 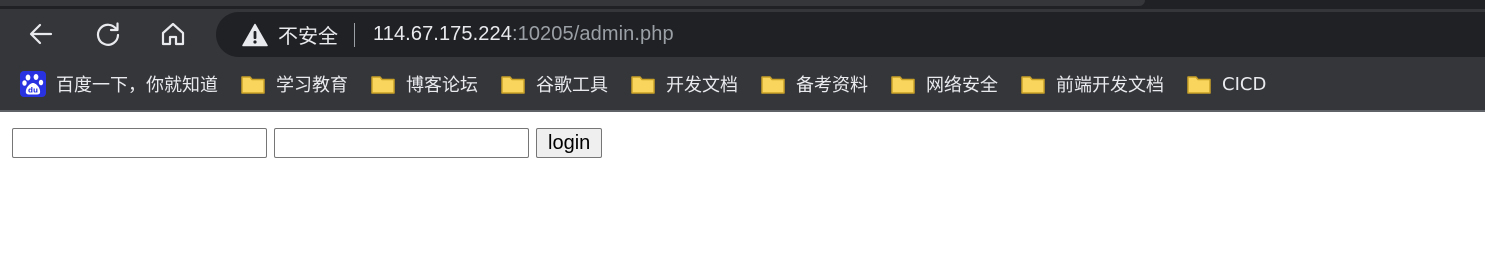 What do you see at coordinates (850, 34) in the screenshot?
I see `address-bar: 不安全 114.67.175.224:10205/admin.php` at bounding box center [850, 34].